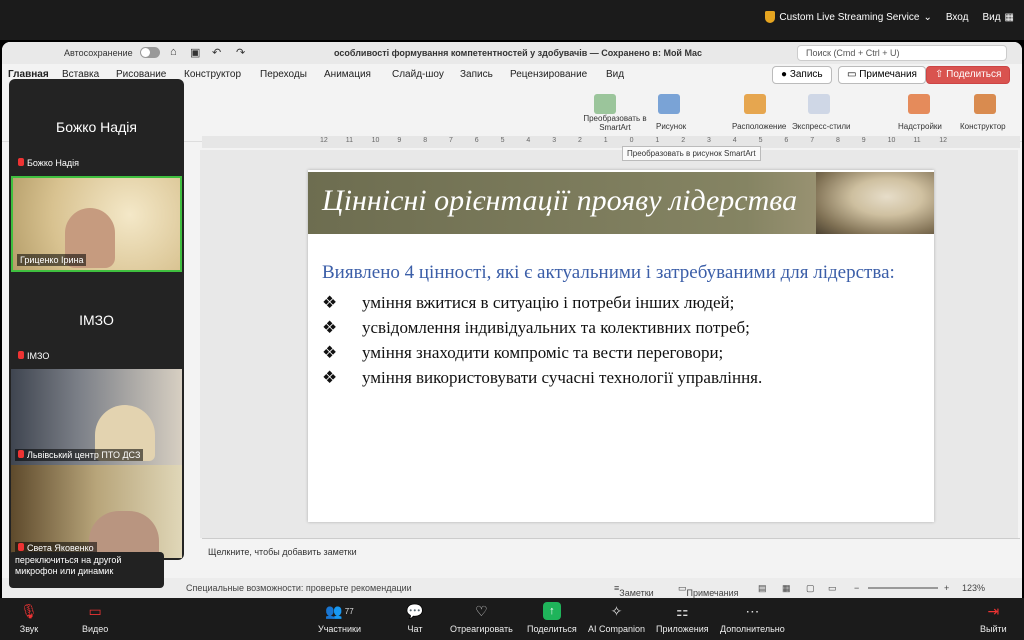  I want to click on participants-icon: 👥 77, so click(339, 610).